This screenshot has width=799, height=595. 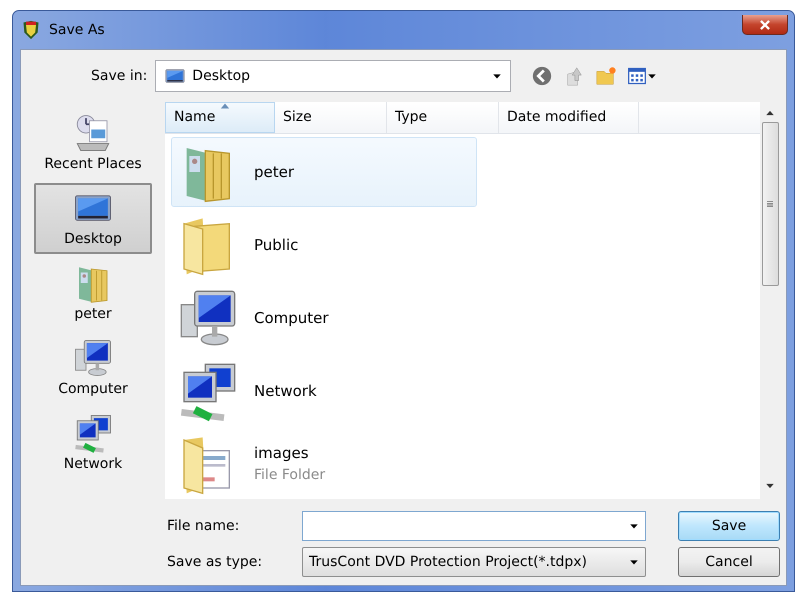 What do you see at coordinates (770, 113) in the screenshot?
I see `scroll-up-icon` at bounding box center [770, 113].